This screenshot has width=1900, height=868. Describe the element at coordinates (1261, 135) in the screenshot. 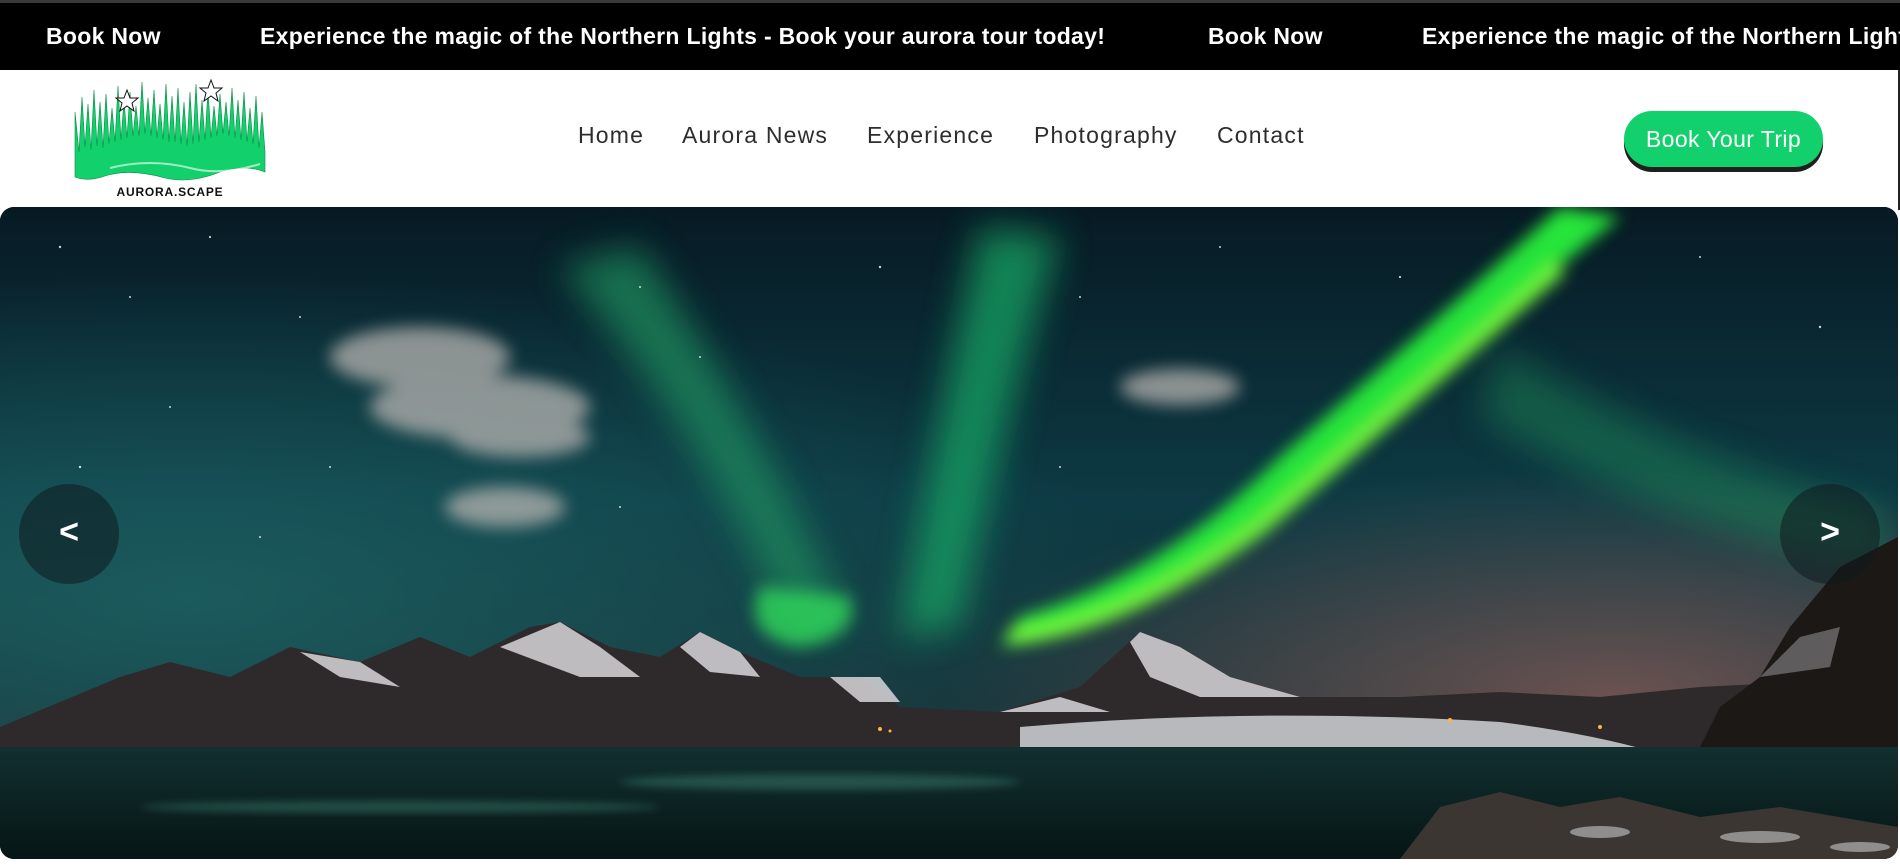

I see `nav-item-contact: Contact` at that location.